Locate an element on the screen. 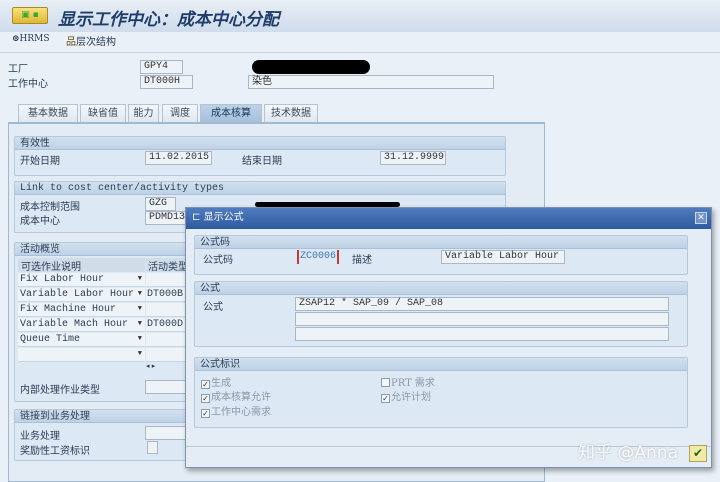  tab-scheduling: 调度 is located at coordinates (180, 113).